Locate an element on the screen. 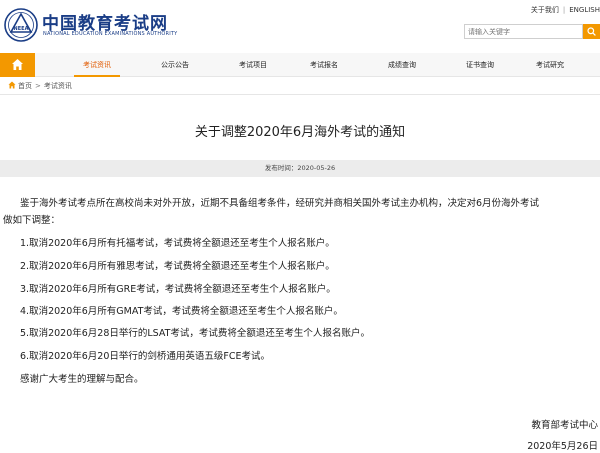  publish-time: 发布时间：2020-05-26 is located at coordinates (300, 168).